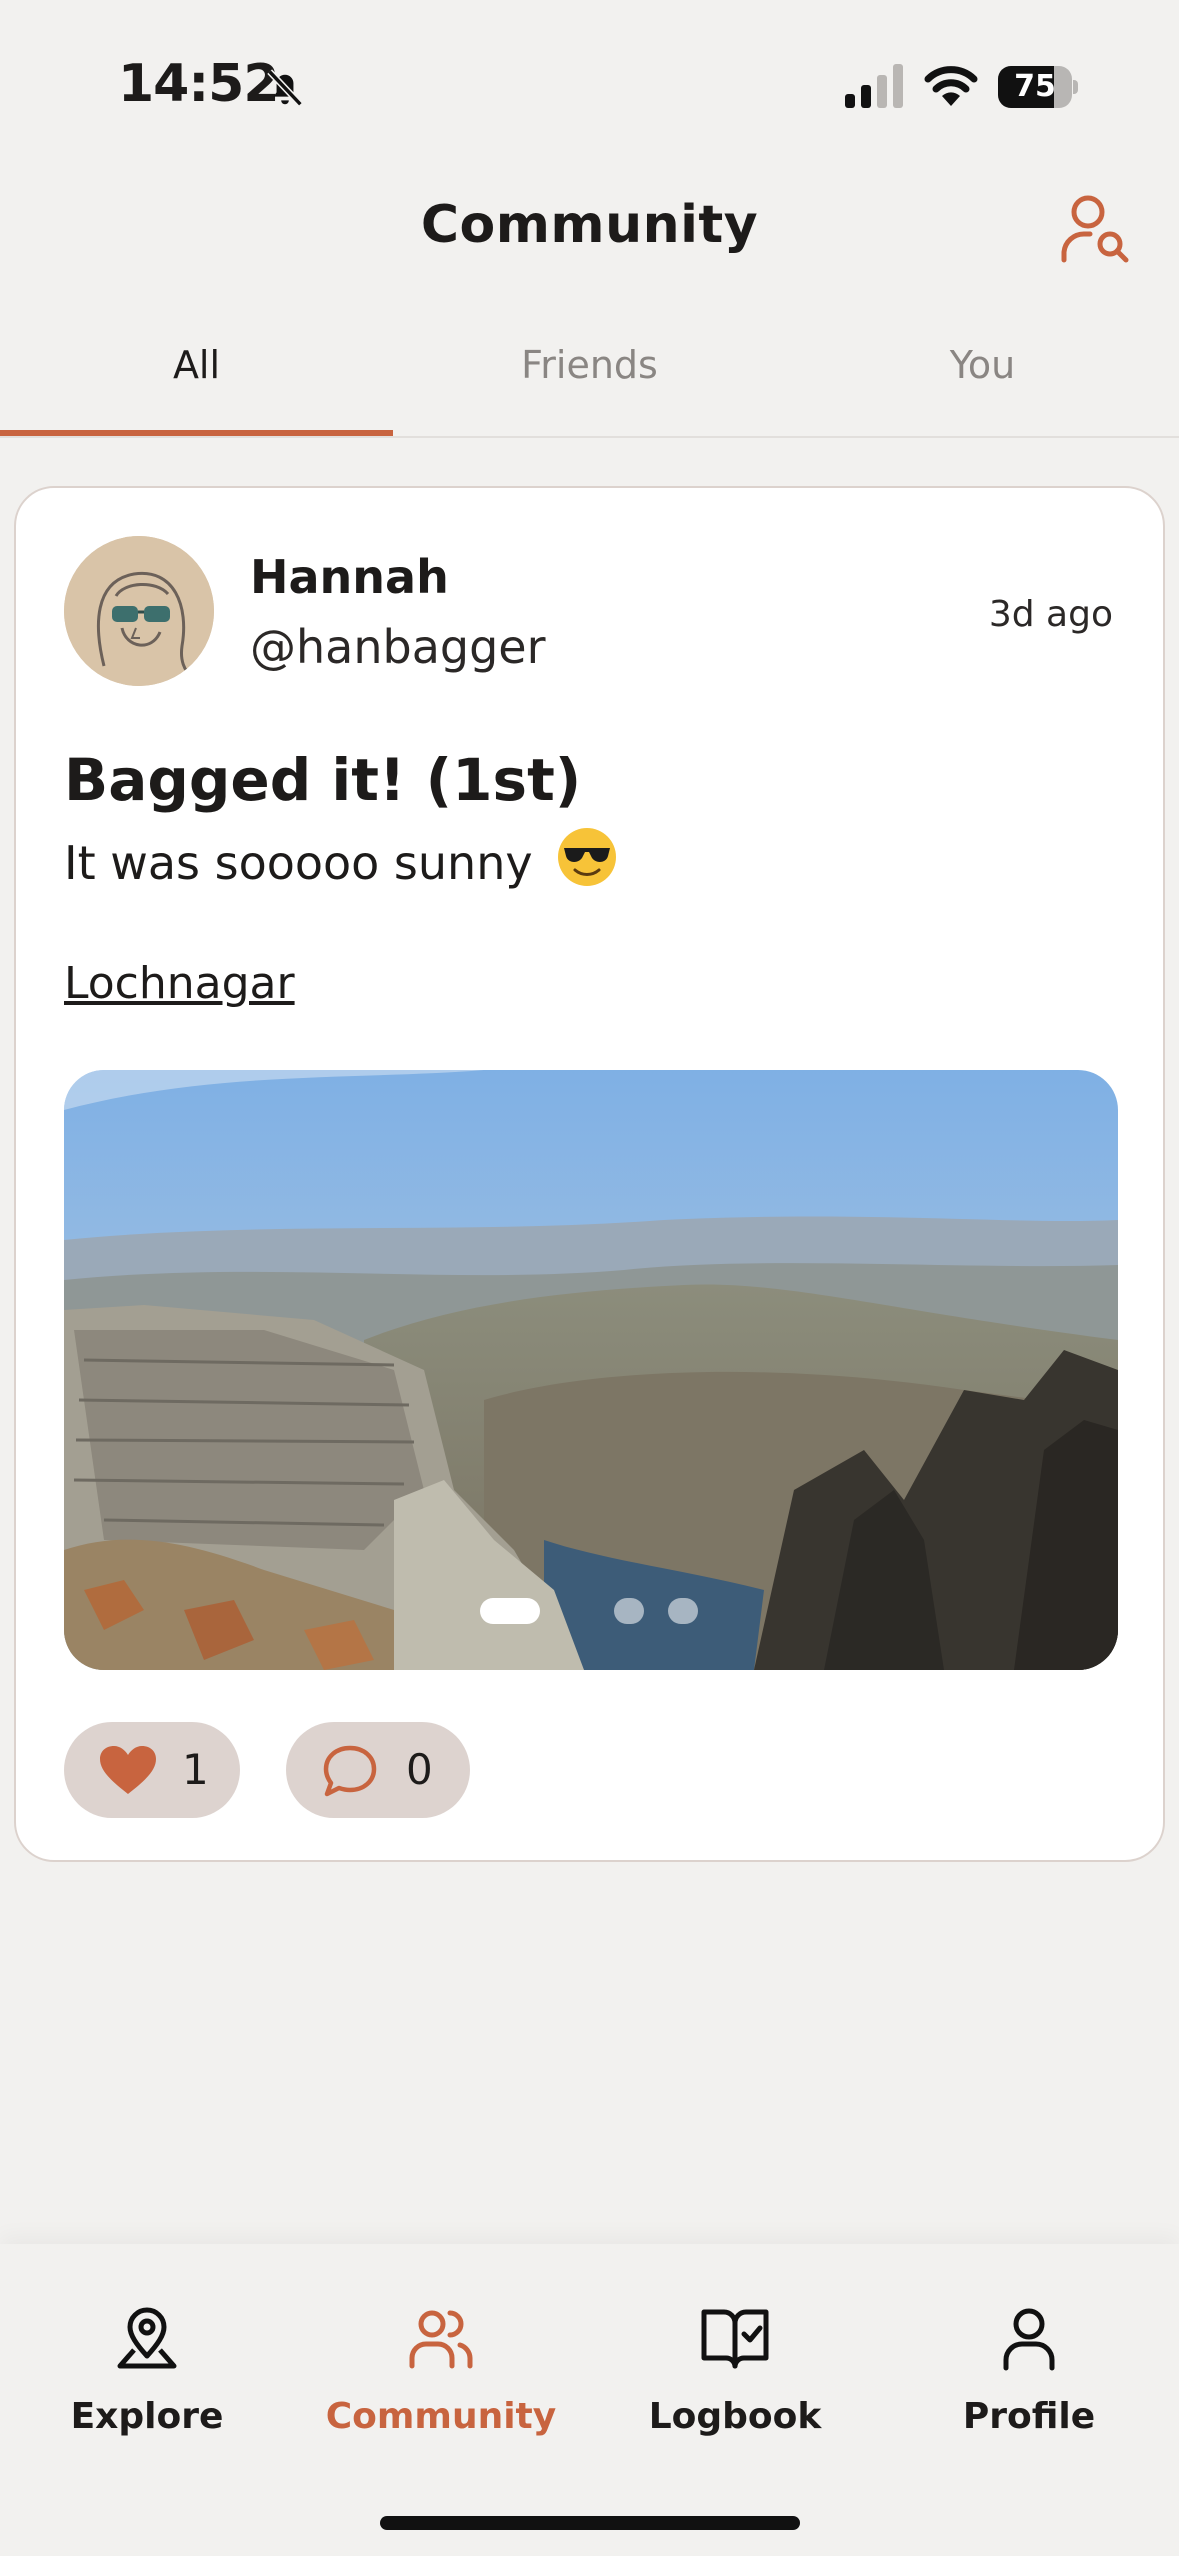 The height and width of the screenshot is (2556, 1179). I want to click on nav-label: Logbook, so click(735, 2416).